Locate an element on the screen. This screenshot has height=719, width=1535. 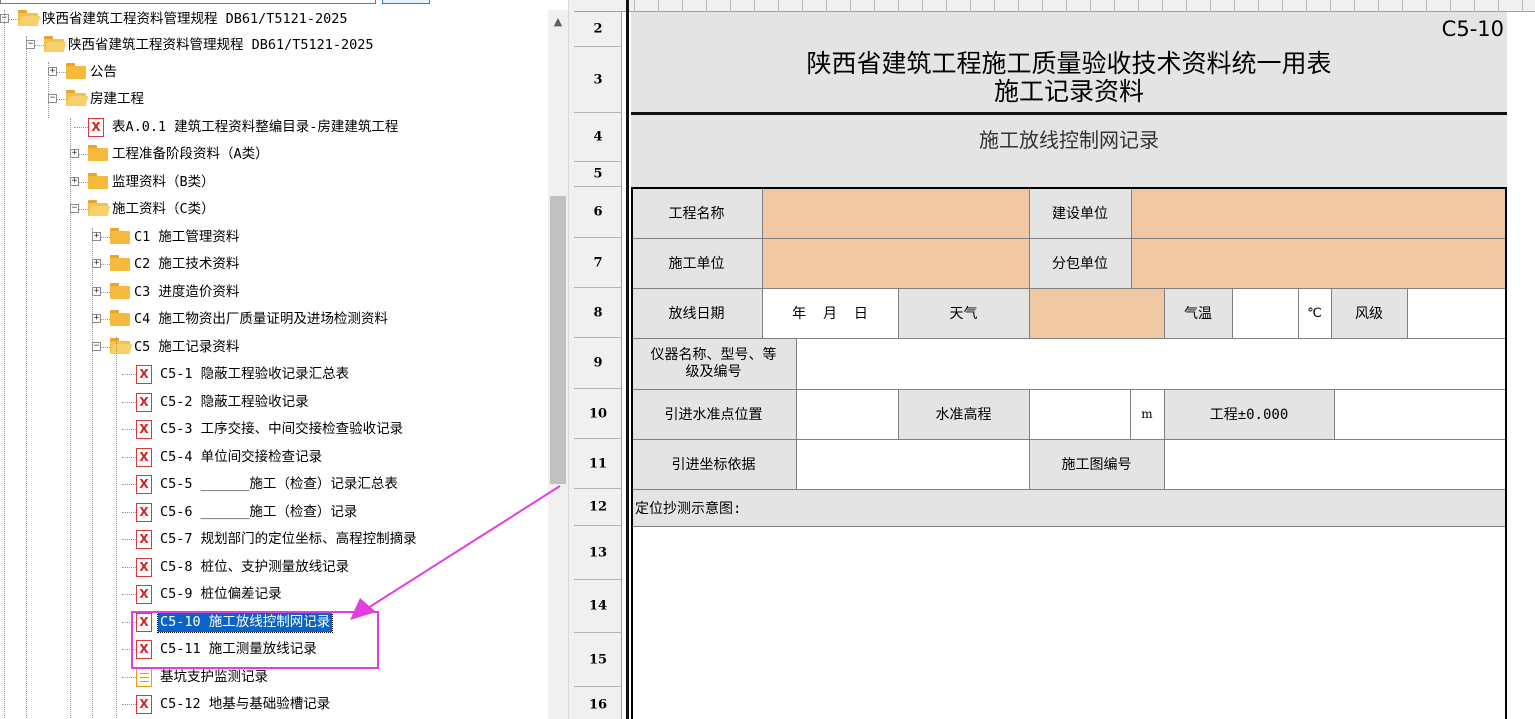
tree-item: − C5 施工记录资料 is located at coordinates (274, 347).